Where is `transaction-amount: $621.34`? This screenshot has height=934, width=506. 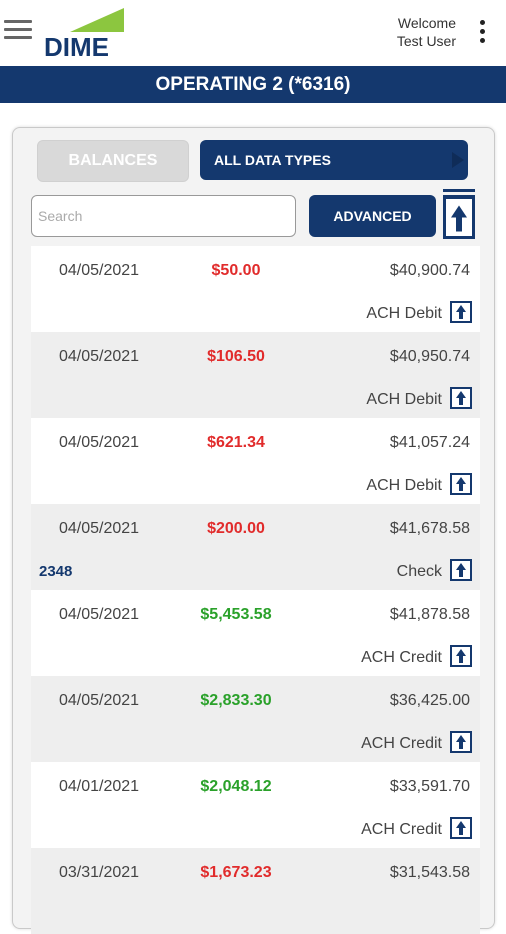
transaction-amount: $621.34 is located at coordinates (236, 442).